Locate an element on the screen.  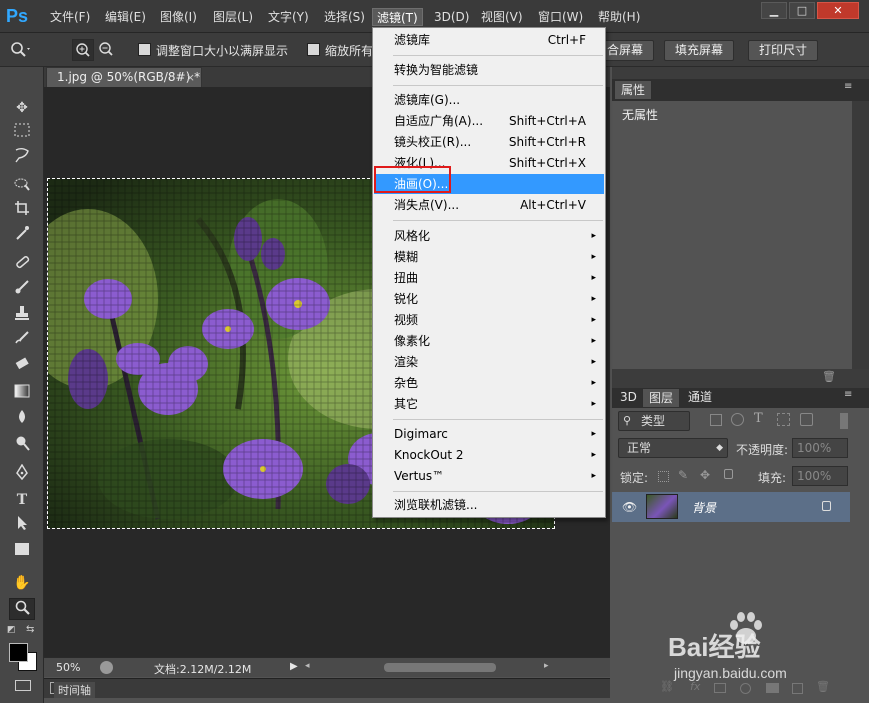
maximize-button: □ is located at coordinates (802, 10).